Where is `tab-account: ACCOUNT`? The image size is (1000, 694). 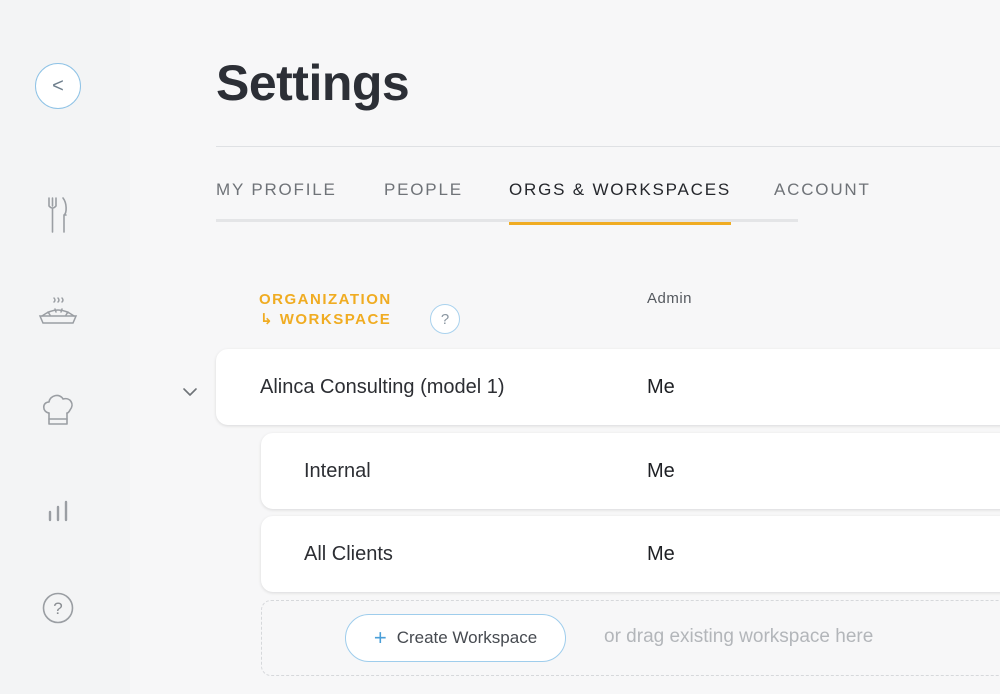
tab-account: ACCOUNT is located at coordinates (822, 201).